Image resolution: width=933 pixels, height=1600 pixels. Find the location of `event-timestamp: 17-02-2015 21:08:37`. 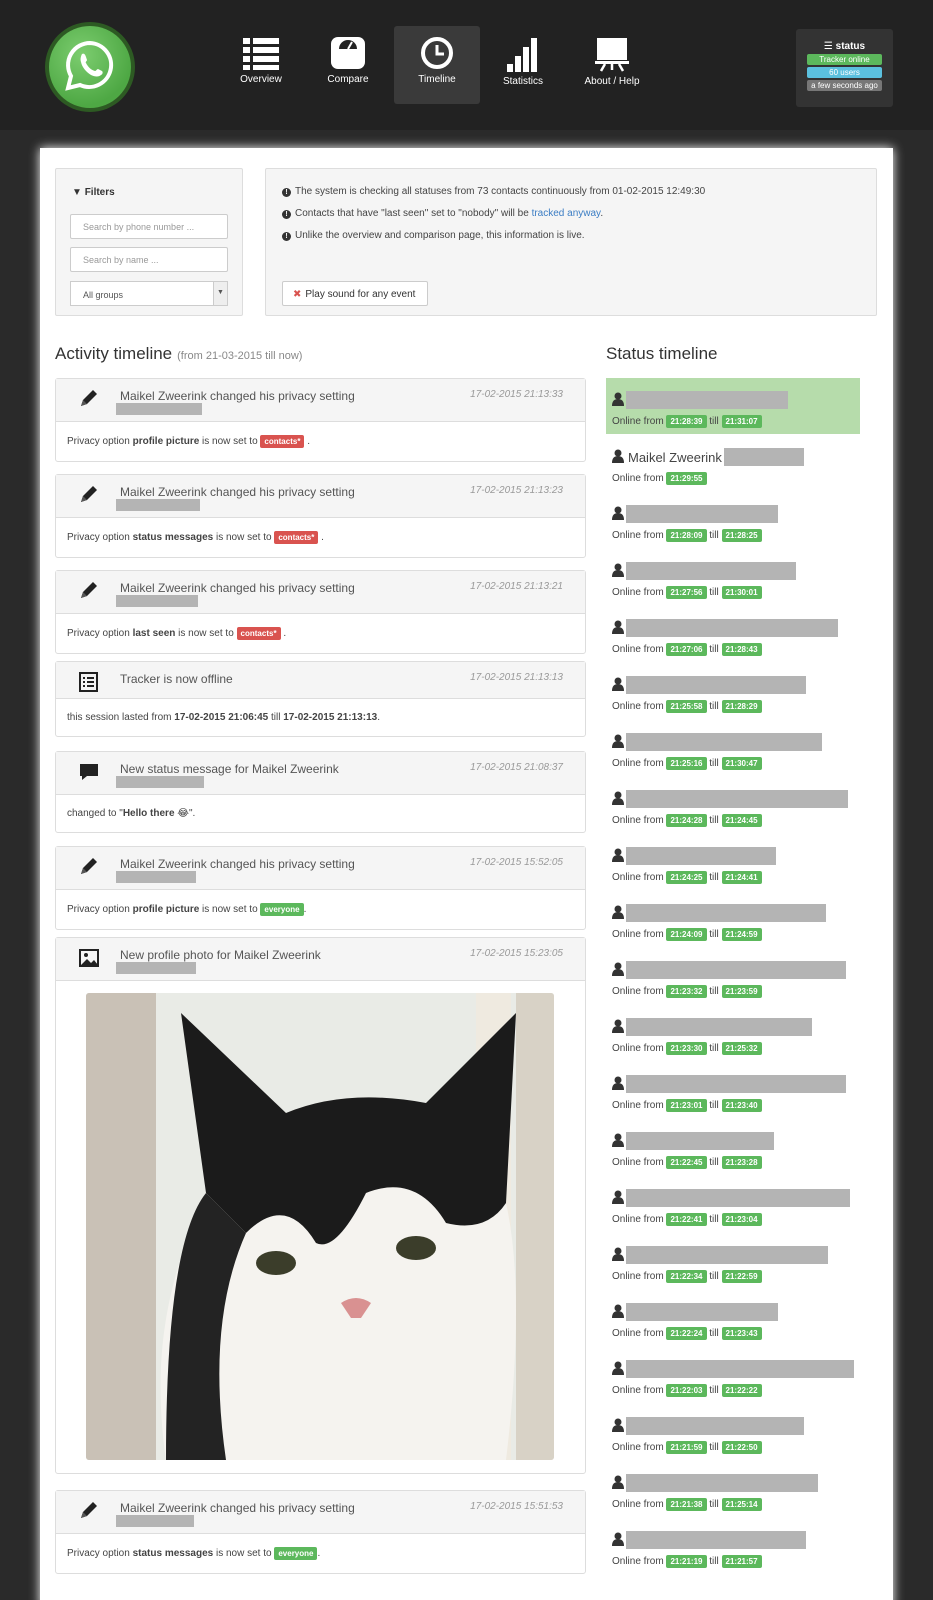

event-timestamp: 17-02-2015 21:08:37 is located at coordinates (516, 767).